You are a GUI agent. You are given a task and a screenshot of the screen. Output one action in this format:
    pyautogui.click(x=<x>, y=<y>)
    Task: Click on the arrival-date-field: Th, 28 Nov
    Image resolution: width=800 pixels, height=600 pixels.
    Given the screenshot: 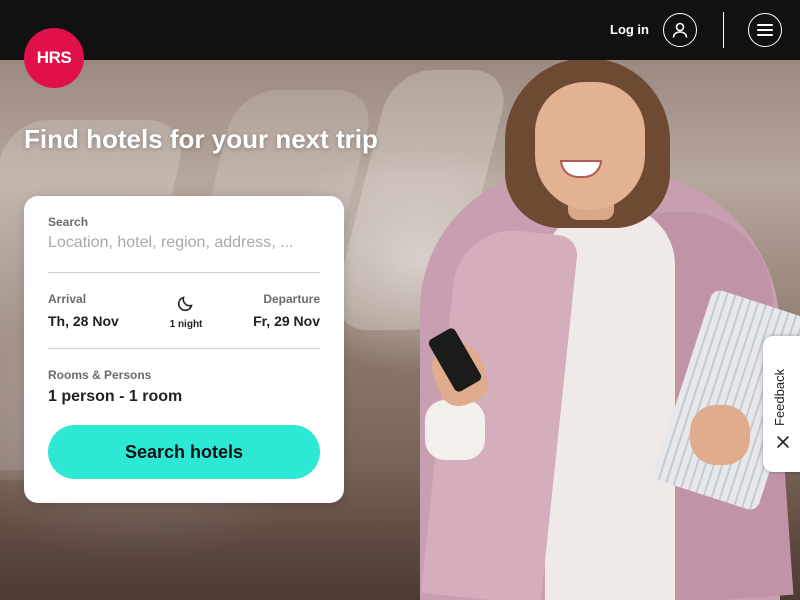 What is the action you would take?
    pyautogui.click(x=83, y=321)
    